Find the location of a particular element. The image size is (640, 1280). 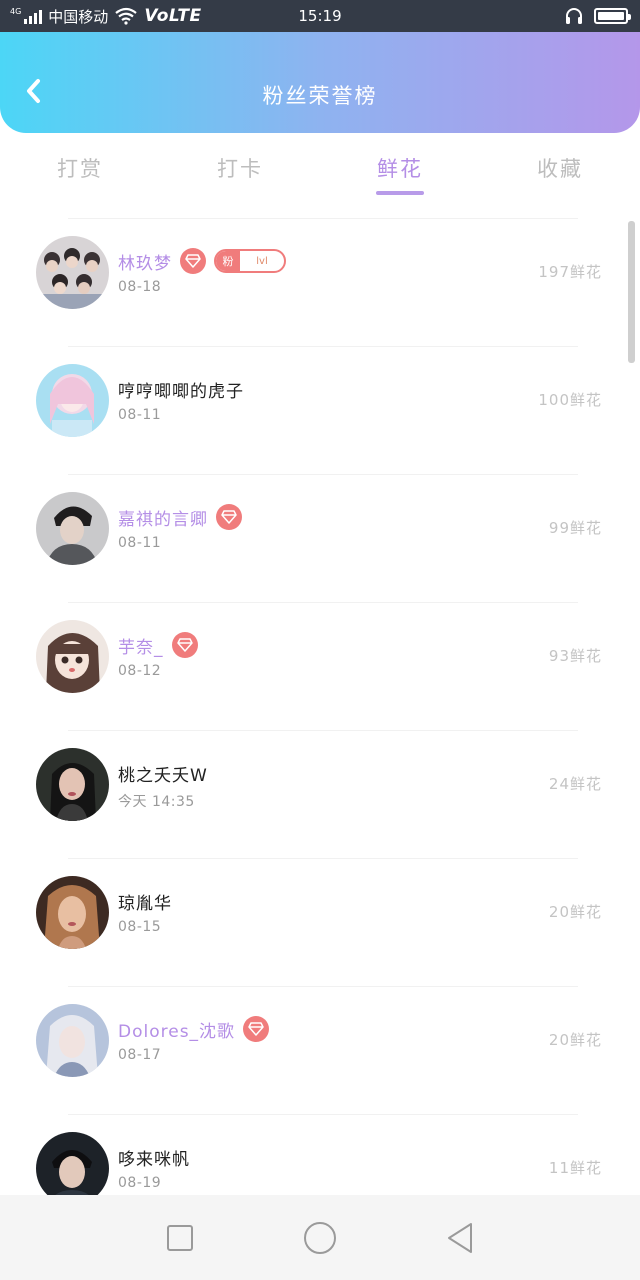

fan-date: 08-12 is located at coordinates (140, 671).